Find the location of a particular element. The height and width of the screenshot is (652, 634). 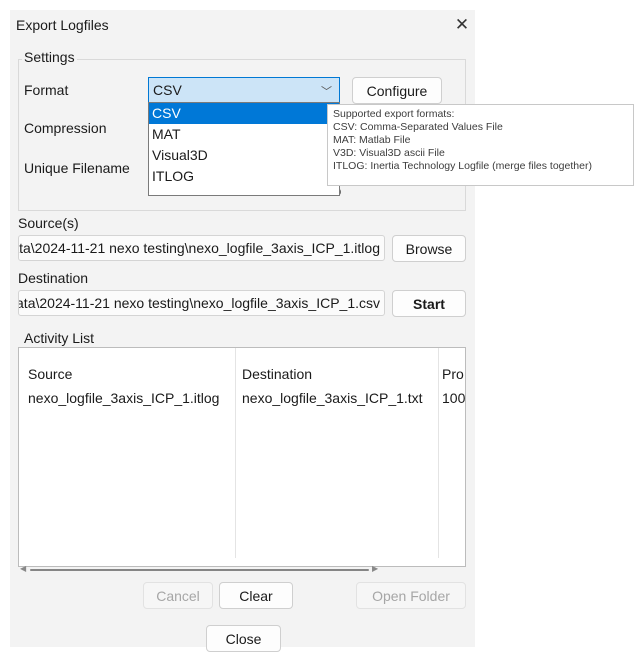

column-header-destination: Destination is located at coordinates (277, 374).